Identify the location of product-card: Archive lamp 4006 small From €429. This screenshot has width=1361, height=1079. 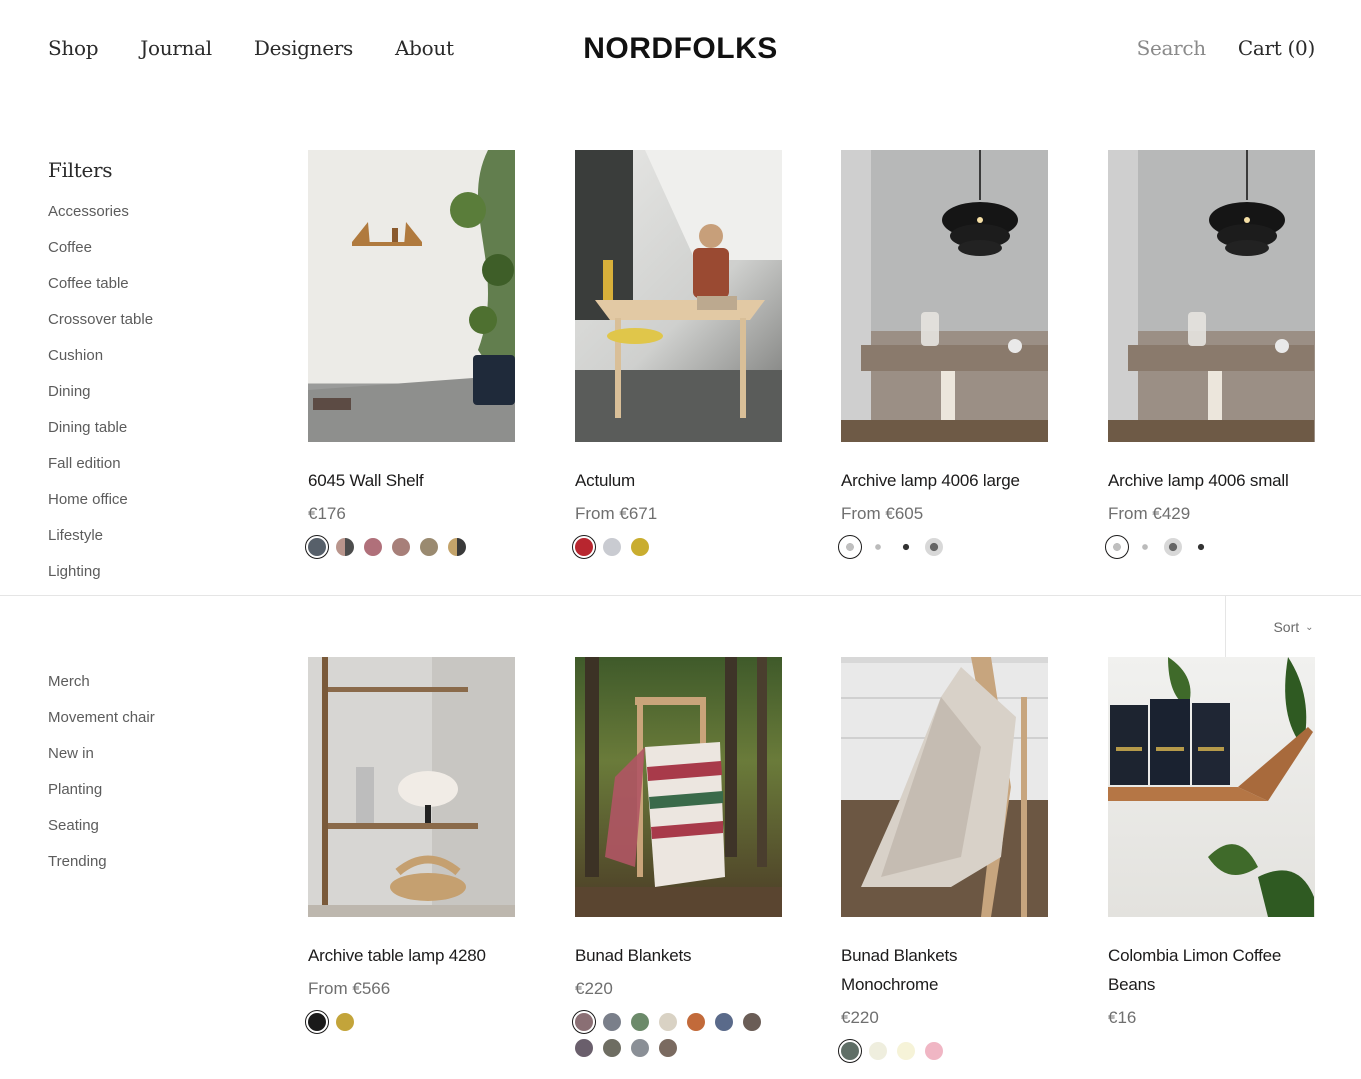
(1210, 354).